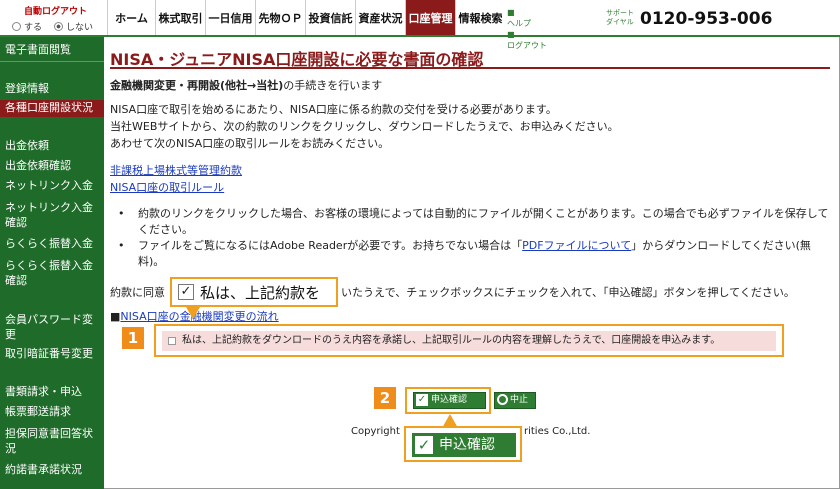  I want to click on auto-logout-on-option: する, so click(27, 26).